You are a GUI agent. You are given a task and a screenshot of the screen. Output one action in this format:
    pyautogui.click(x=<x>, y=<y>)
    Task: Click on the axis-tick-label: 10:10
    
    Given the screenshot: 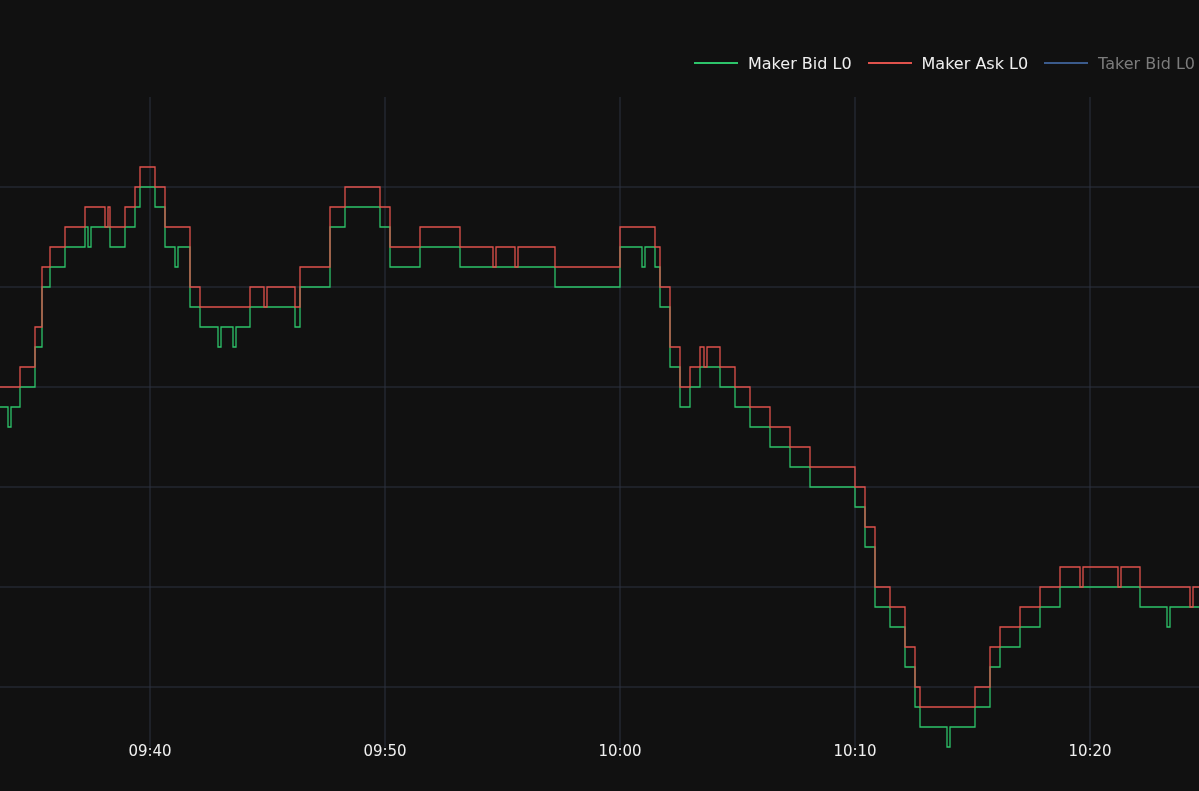 What is the action you would take?
    pyautogui.click(x=855, y=751)
    